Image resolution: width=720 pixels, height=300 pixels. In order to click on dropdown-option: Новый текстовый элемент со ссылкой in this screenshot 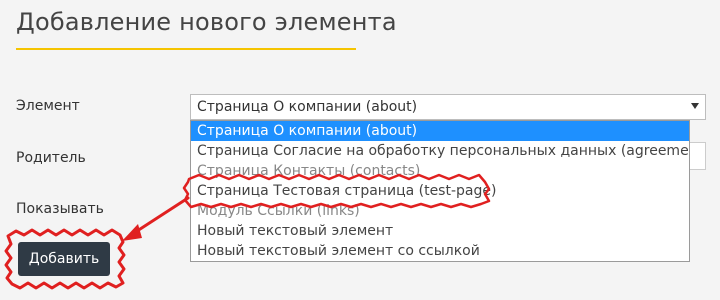, I will do `click(440, 251)`.